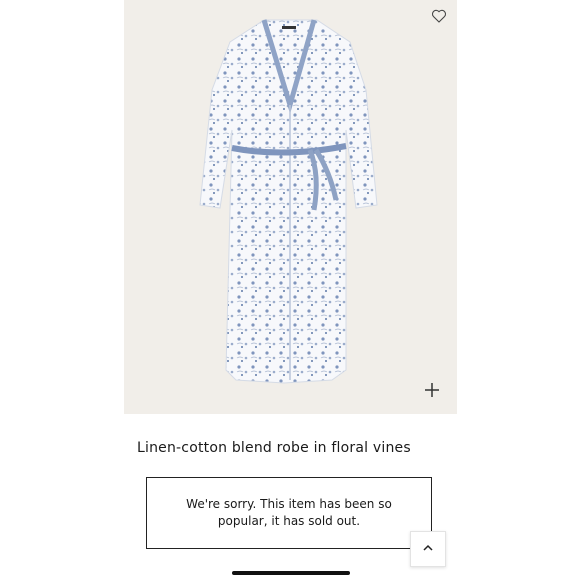  Describe the element at coordinates (432, 390) in the screenshot. I see `plus-icon` at that location.